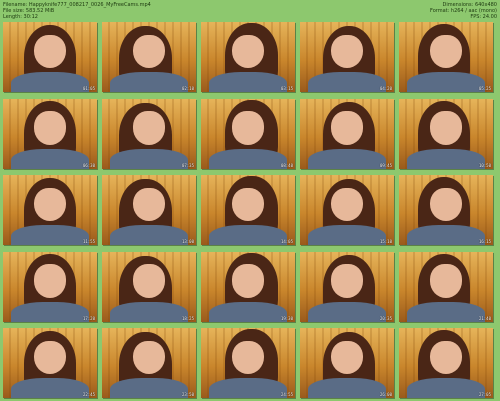 The image size is (500, 401). Describe the element at coordinates (385, 318) in the screenshot. I see `thumbnail-timestamp: 20:35` at that location.